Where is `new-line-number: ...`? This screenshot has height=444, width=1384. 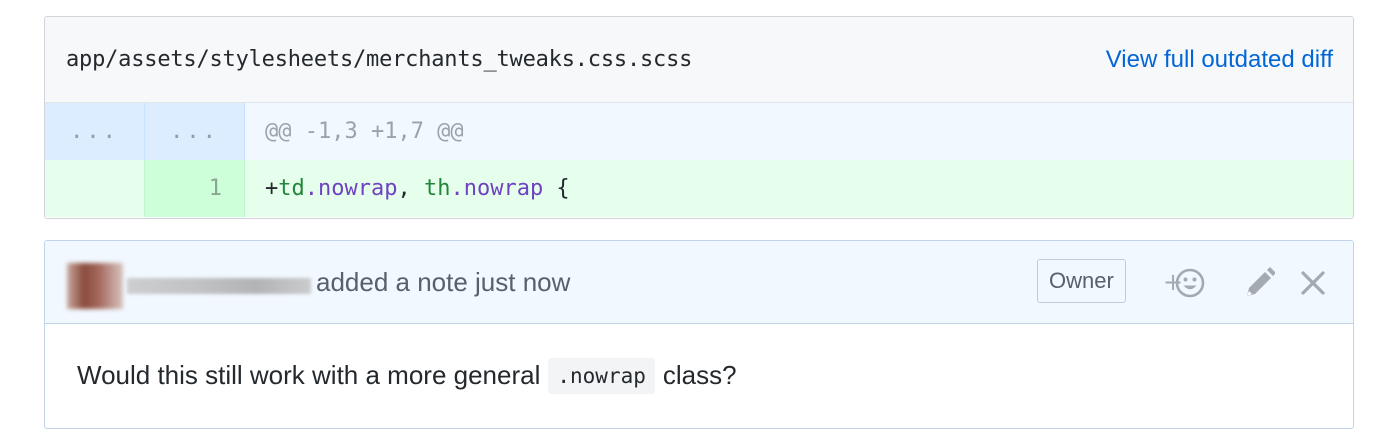
new-line-number: ... is located at coordinates (195, 131).